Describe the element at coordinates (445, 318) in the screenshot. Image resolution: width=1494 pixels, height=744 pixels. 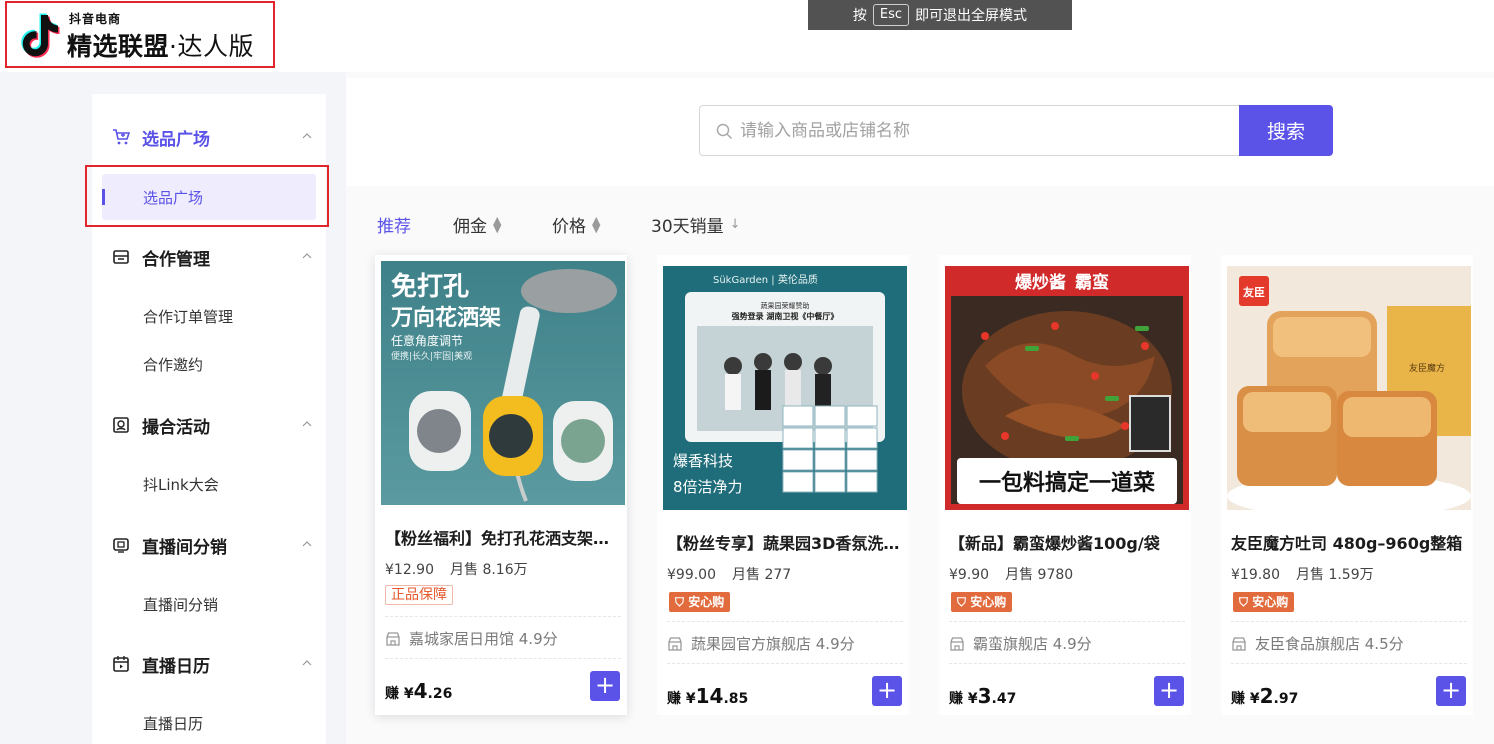
I see `image-text: 万向花洒架` at that location.